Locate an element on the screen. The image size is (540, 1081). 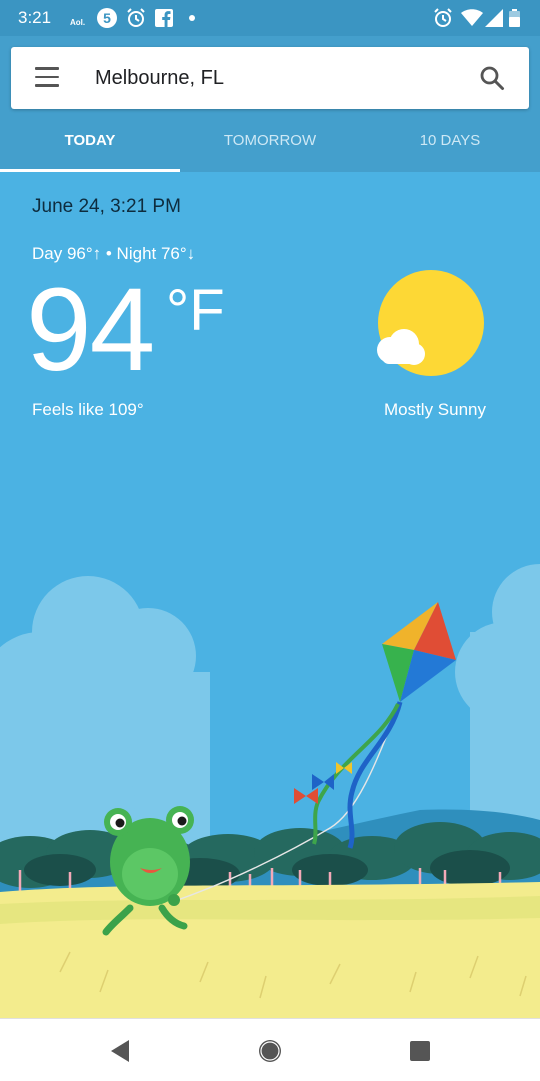
menu-icon is located at coordinates (47, 78).